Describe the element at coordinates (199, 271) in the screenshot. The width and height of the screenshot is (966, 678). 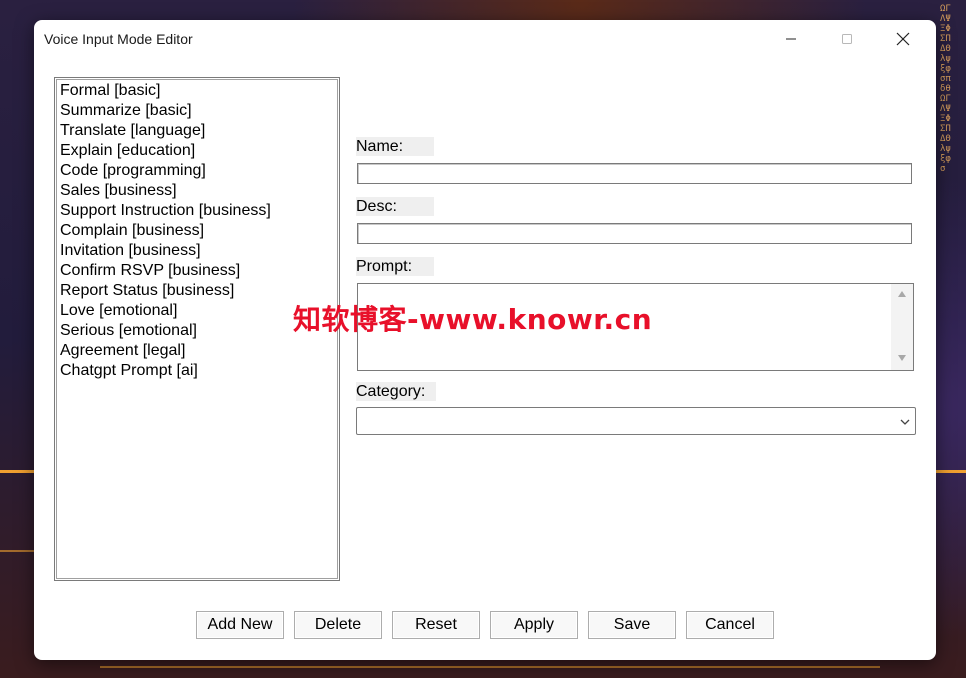
I see `list-item: Confirm RSVP [business]` at that location.